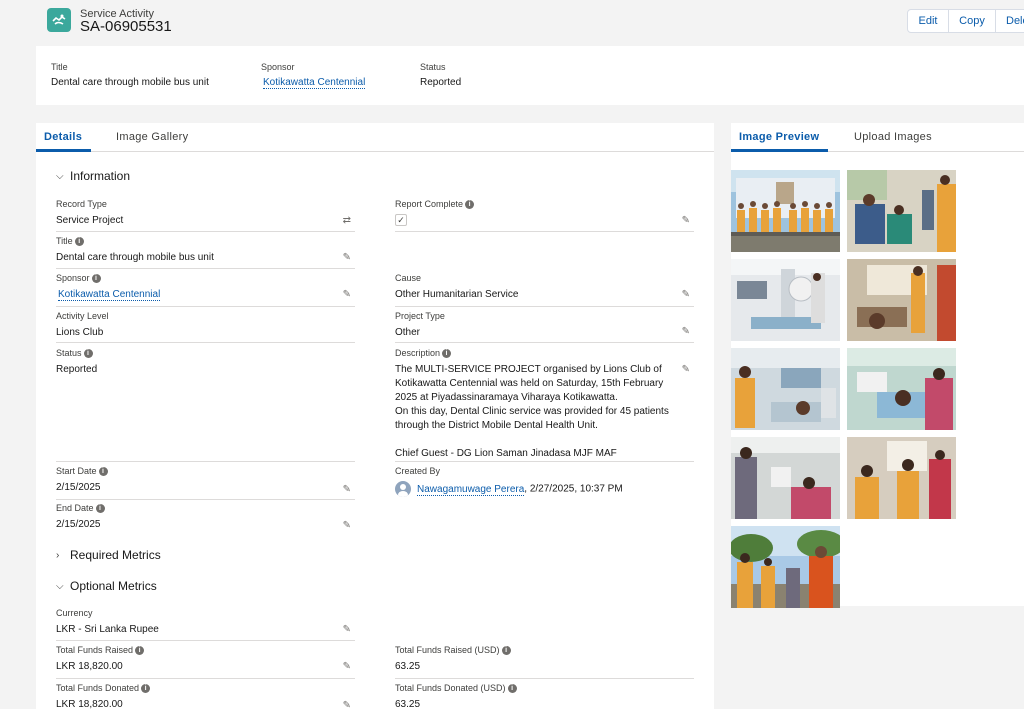  I want to click on description-line, so click(532, 440).